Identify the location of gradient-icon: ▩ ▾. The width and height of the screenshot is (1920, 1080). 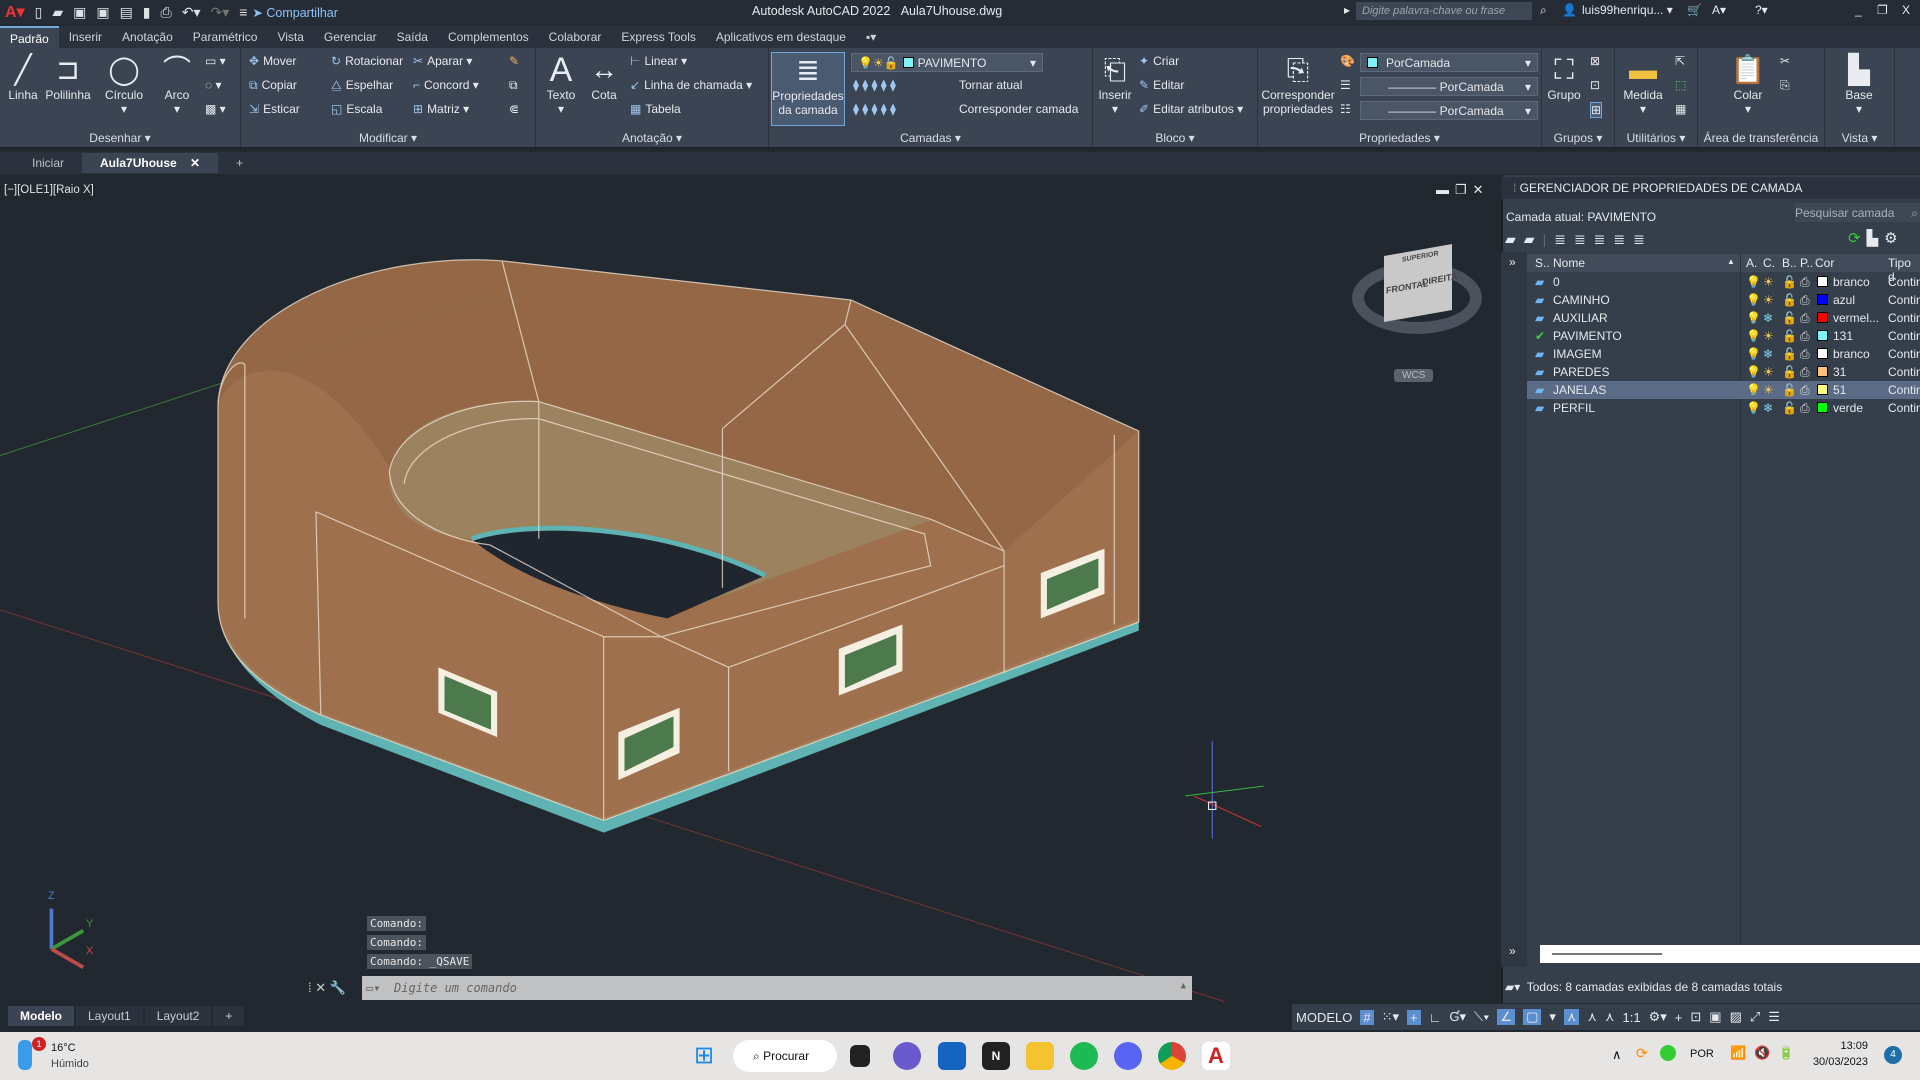
(215, 109).